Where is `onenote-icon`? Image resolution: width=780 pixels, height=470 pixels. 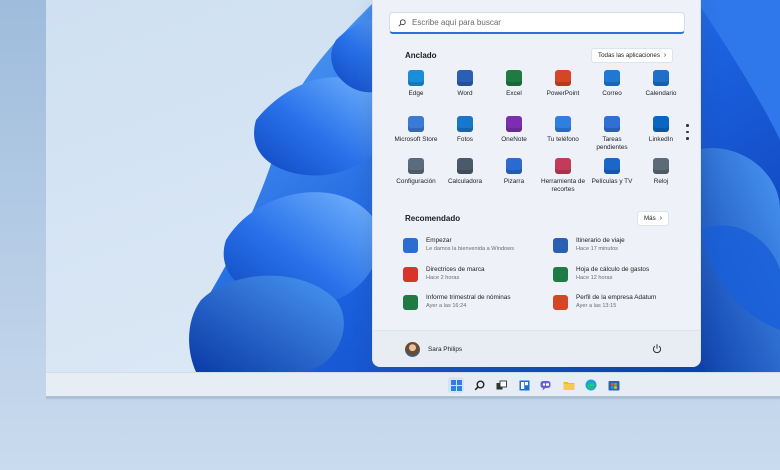
onenote-icon is located at coordinates (514, 124).